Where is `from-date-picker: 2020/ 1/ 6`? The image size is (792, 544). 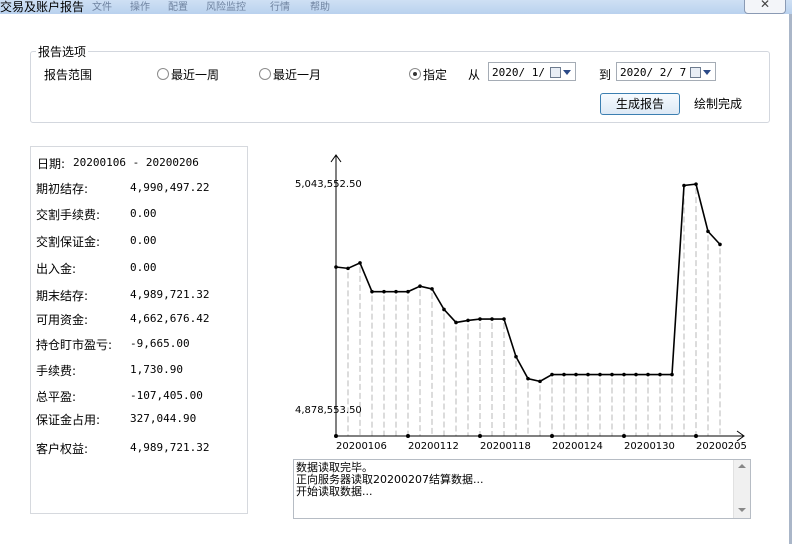
from-date-picker: 2020/ 1/ 6 is located at coordinates (532, 71).